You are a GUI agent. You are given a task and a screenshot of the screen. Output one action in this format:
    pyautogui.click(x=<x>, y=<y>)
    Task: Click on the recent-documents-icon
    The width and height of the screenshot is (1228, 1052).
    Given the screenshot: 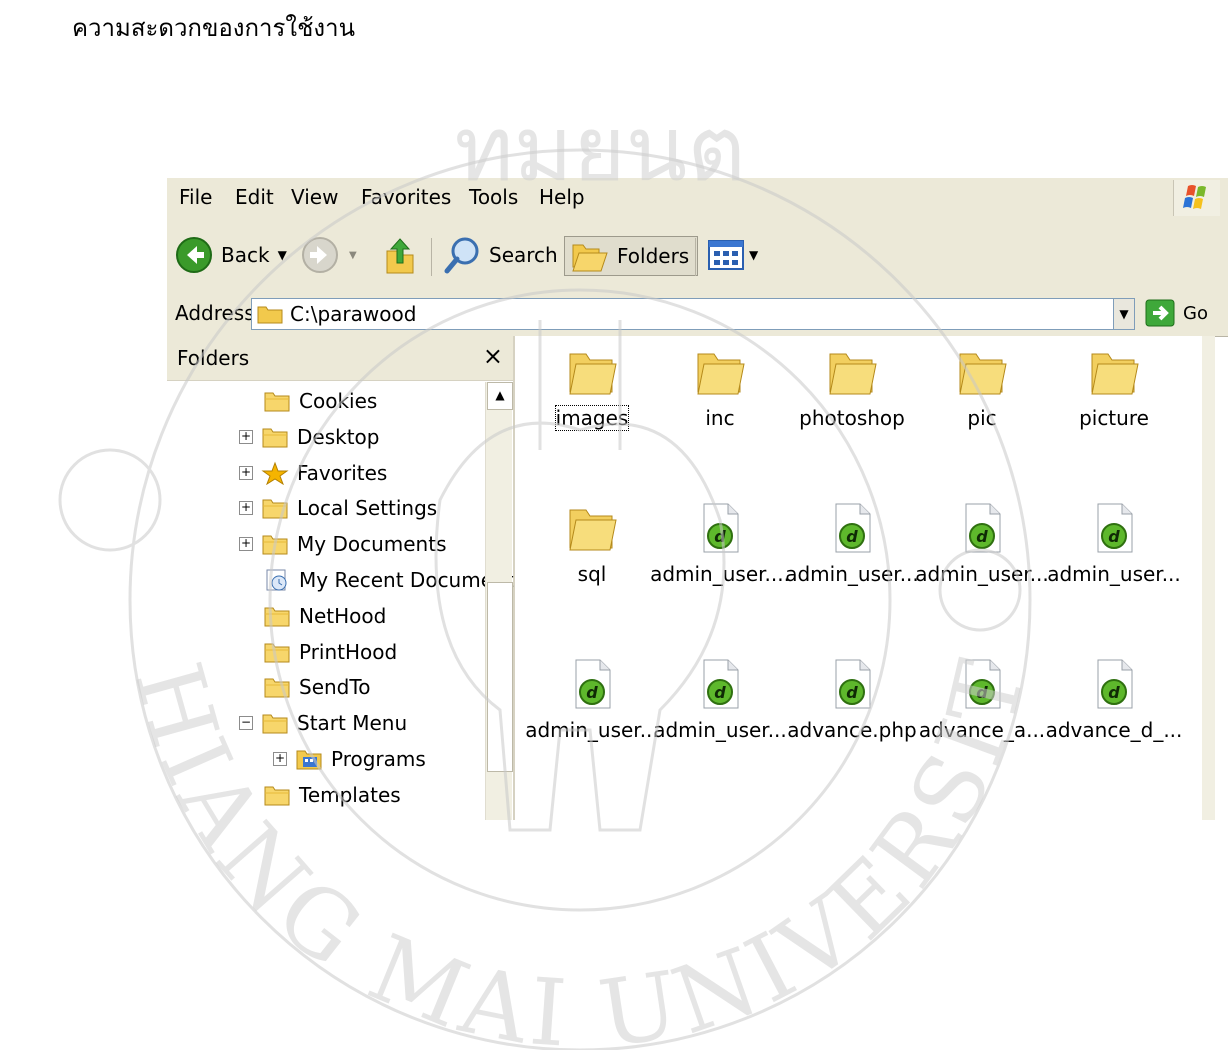 What is the action you would take?
    pyautogui.click(x=276, y=580)
    